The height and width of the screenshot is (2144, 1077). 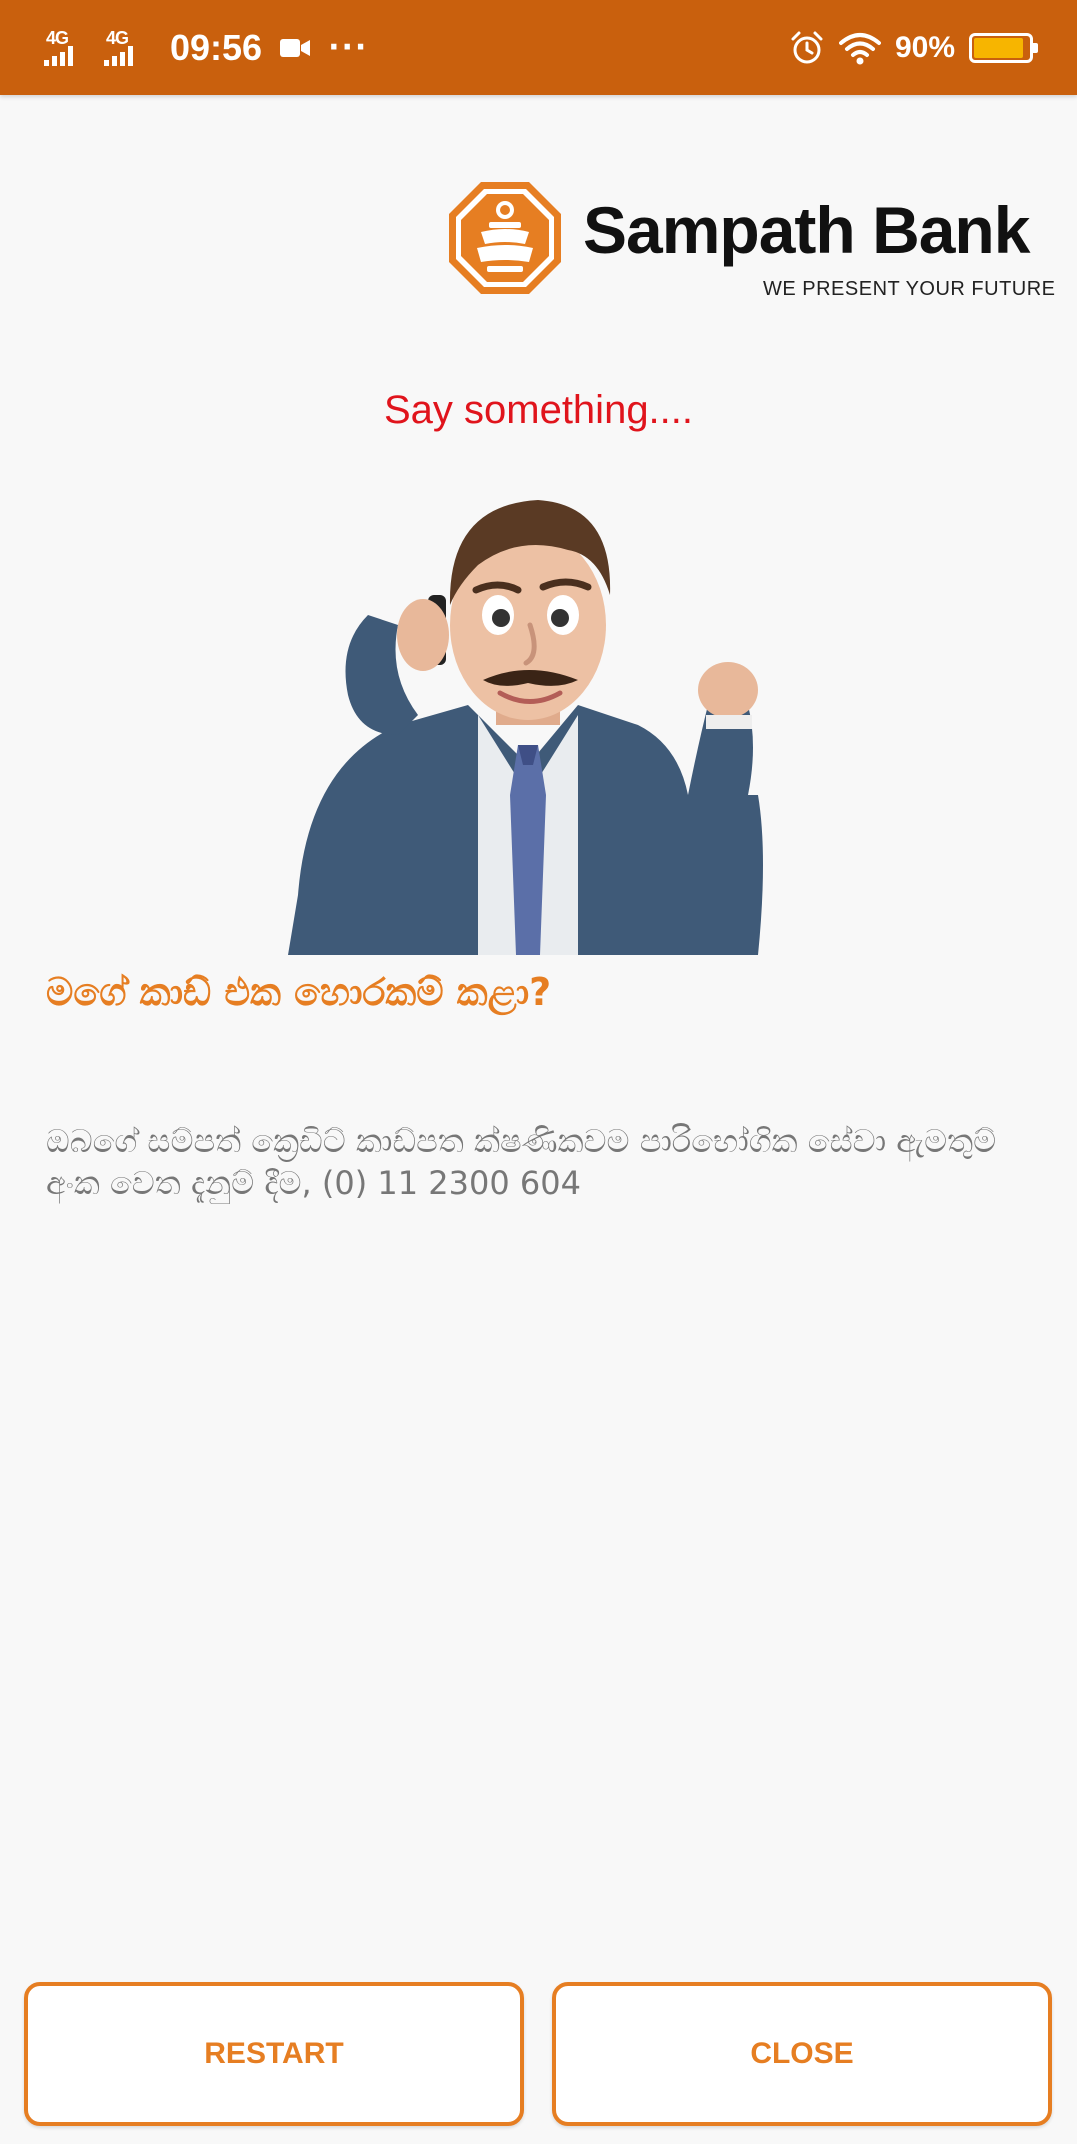 I want to click on alarm-icon, so click(x=807, y=47).